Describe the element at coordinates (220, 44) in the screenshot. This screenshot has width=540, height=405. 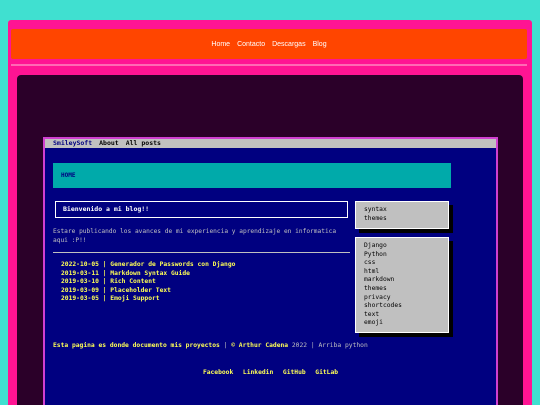
I see `nav-home: Home` at that location.